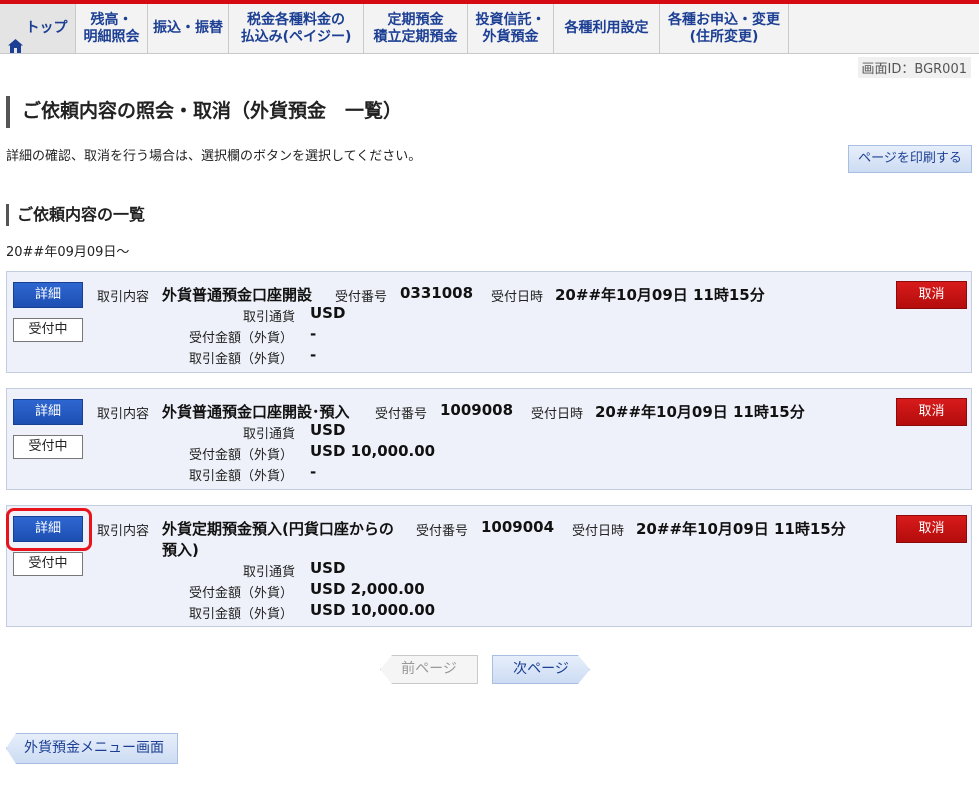 The height and width of the screenshot is (795, 979). What do you see at coordinates (518, 527) in the screenshot?
I see `receipt-no-value: 1009004` at bounding box center [518, 527].